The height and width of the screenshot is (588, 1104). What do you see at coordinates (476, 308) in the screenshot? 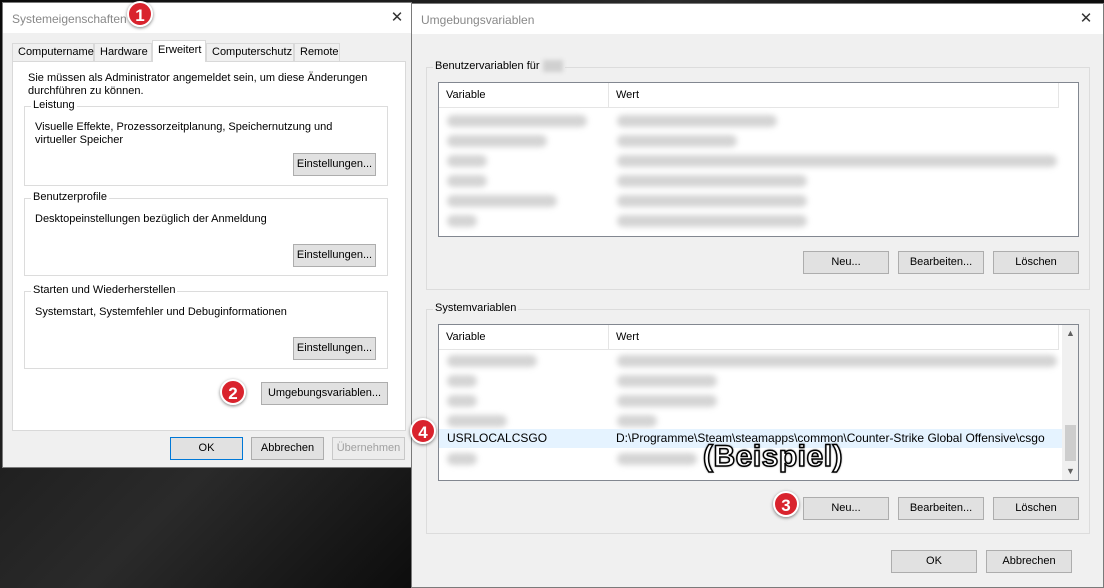
I see `system-variables-label: Systemvariablen` at bounding box center [476, 308].